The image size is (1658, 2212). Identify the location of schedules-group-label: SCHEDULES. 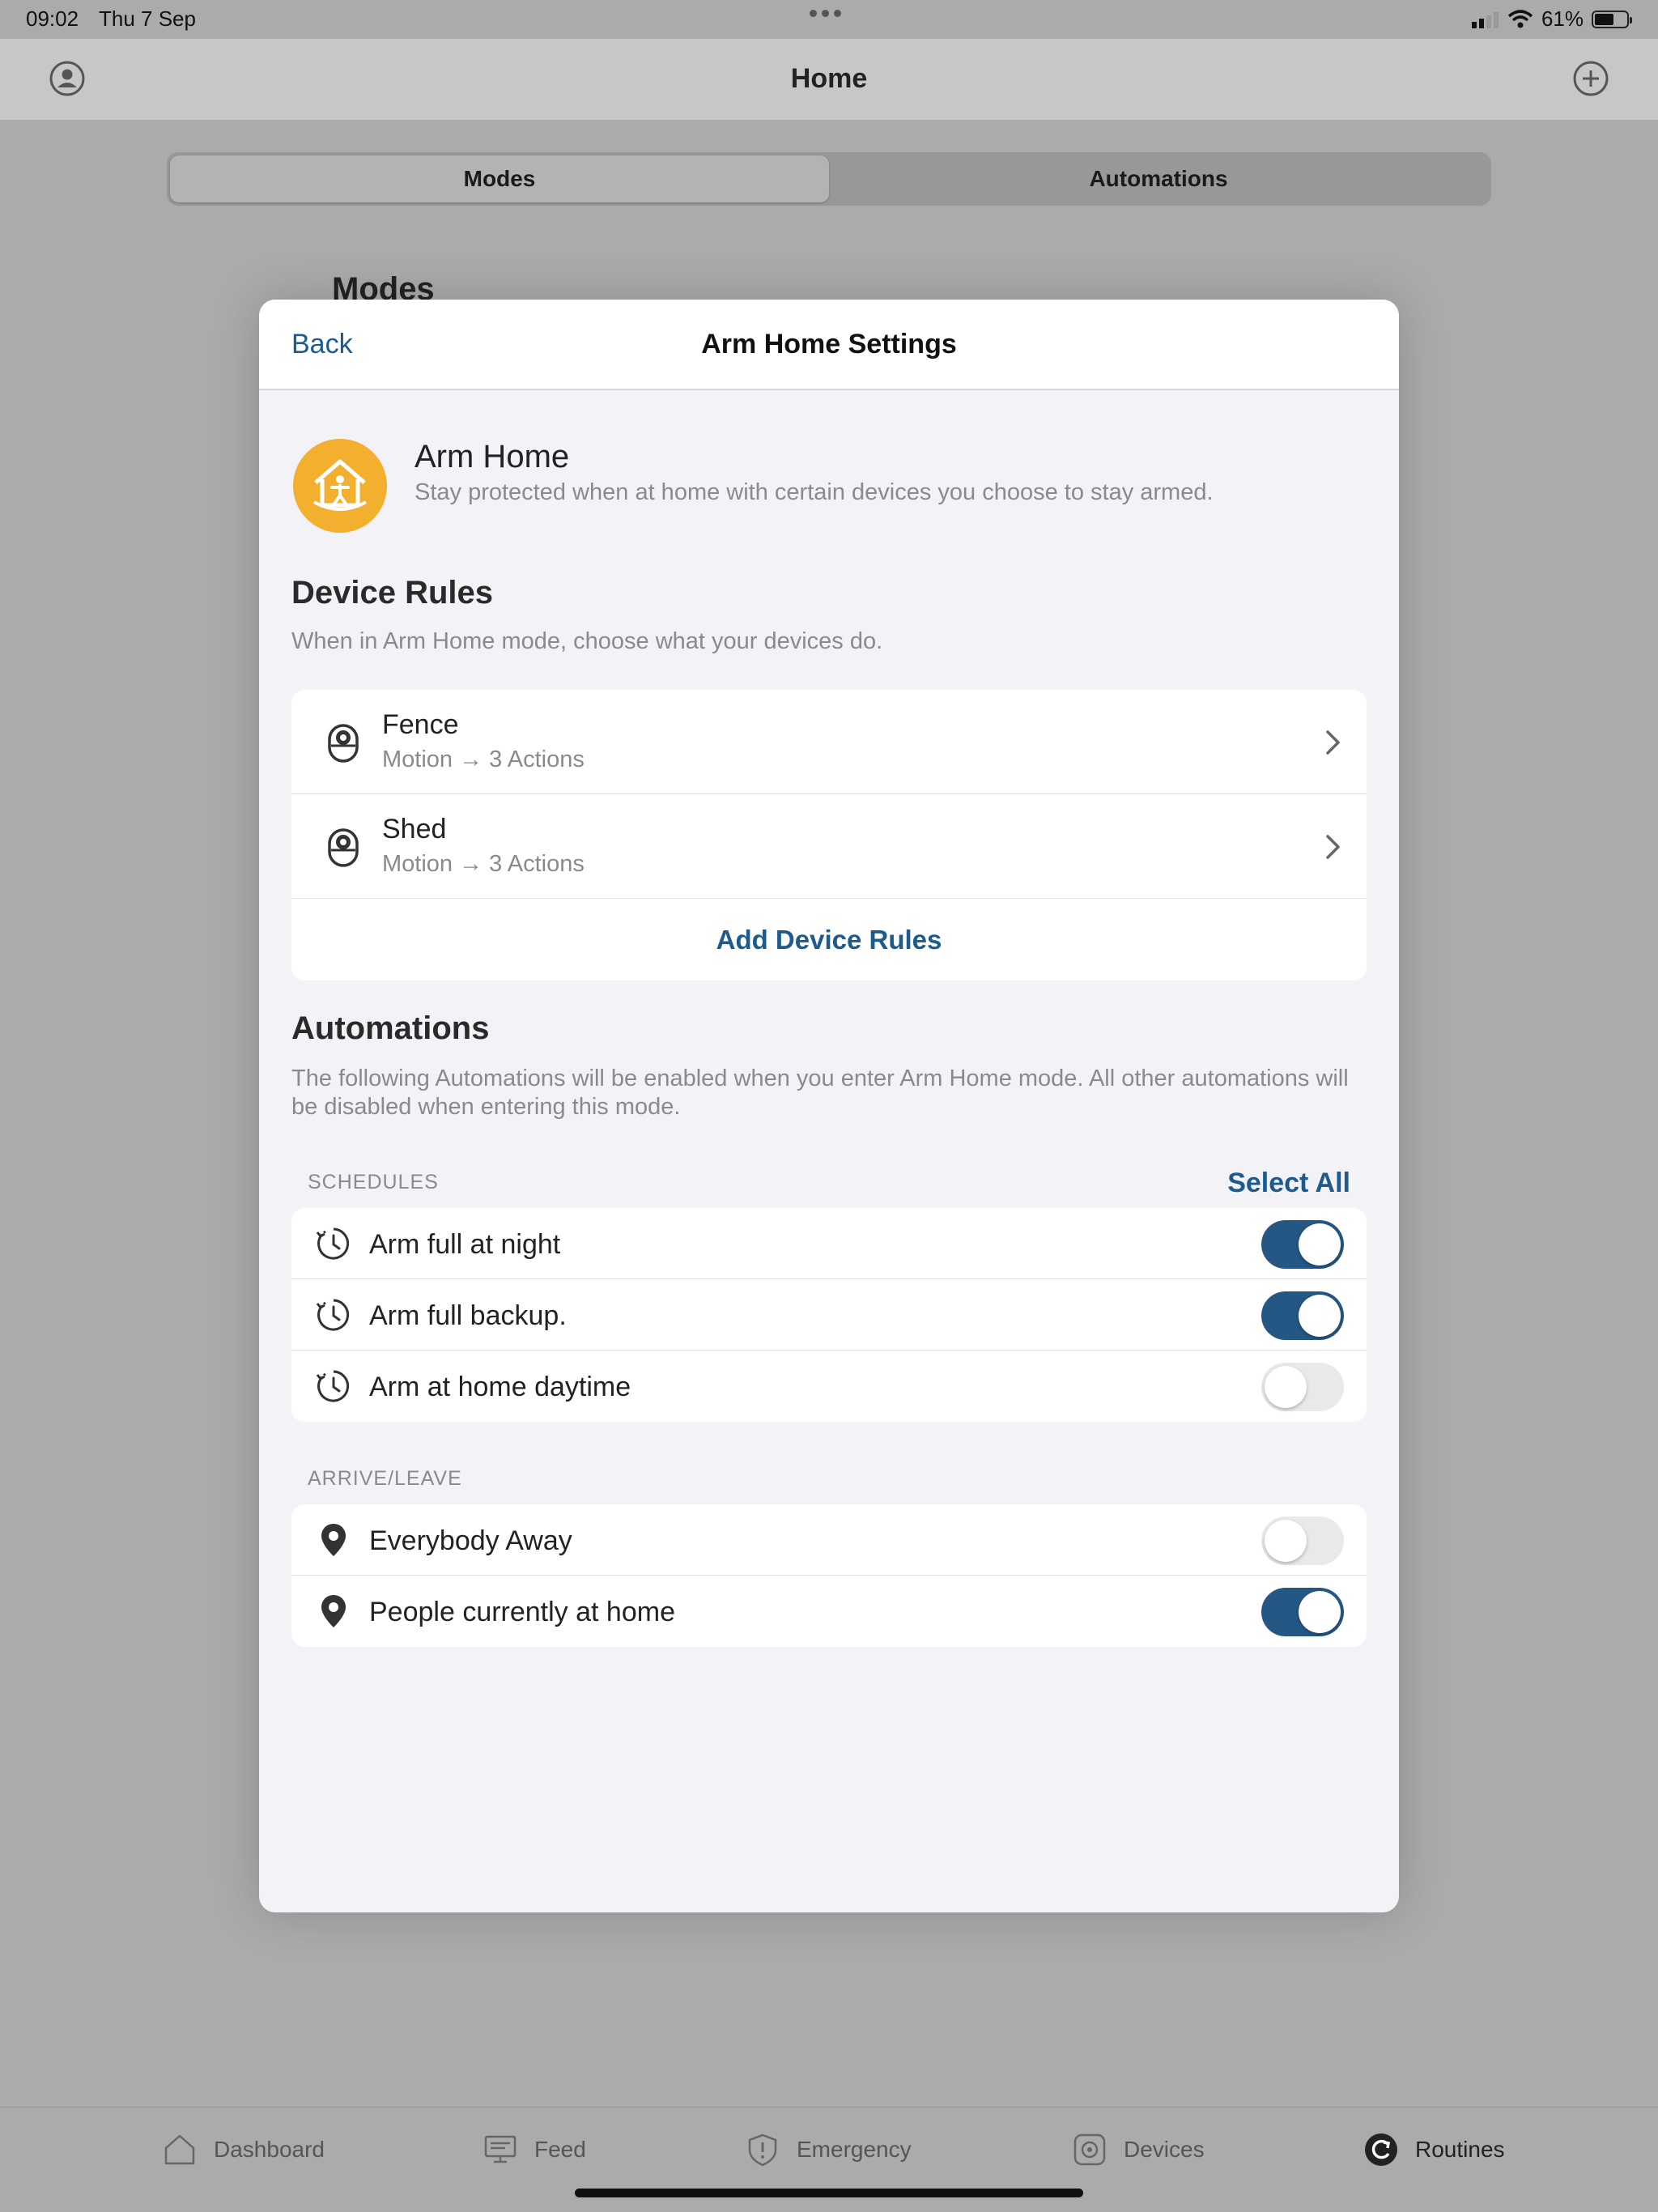
(373, 1182).